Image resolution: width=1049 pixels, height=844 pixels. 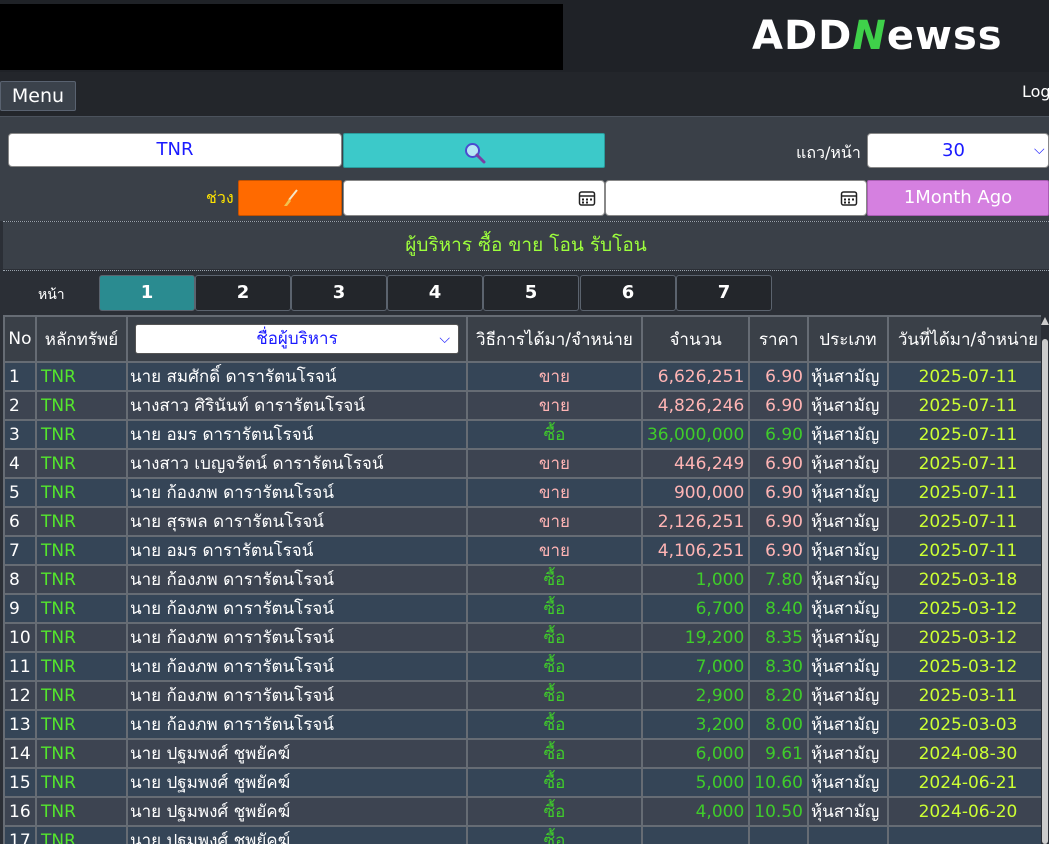 What do you see at coordinates (20, 376) in the screenshot?
I see `row-no: 1` at bounding box center [20, 376].